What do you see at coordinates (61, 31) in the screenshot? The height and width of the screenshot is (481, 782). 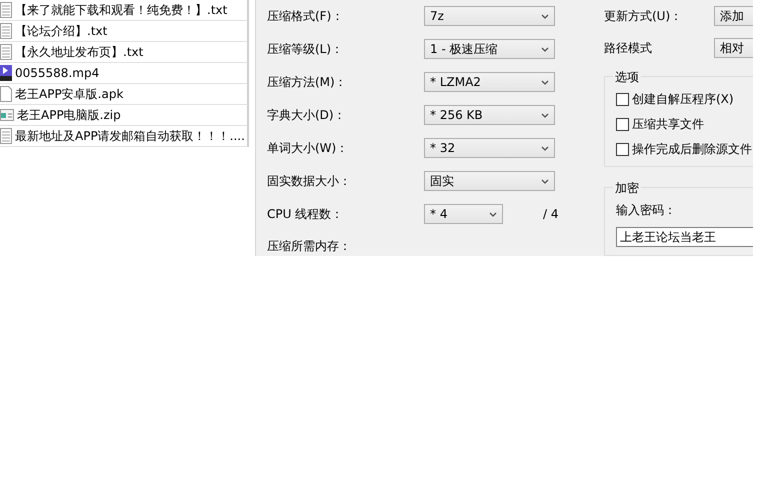 I see `file-name: 【论坛介绍】.txt` at bounding box center [61, 31].